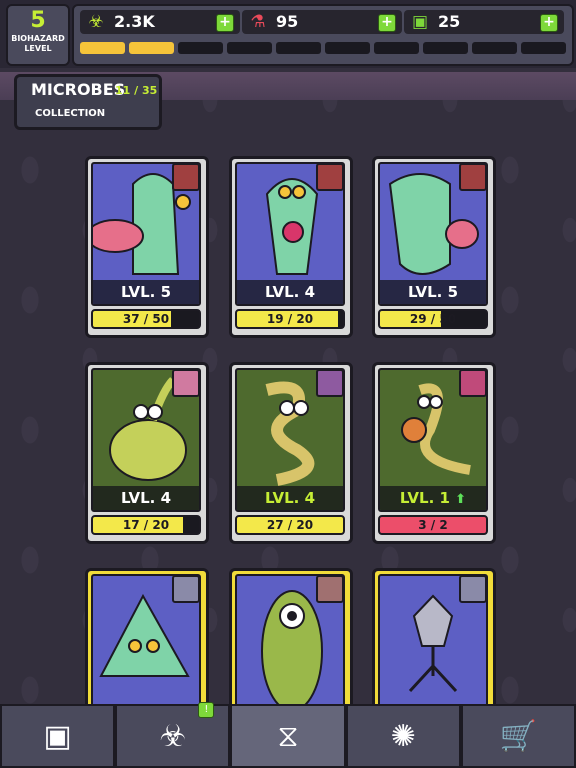 Image resolution: width=576 pixels, height=768 pixels. I want to click on card-progress-bar: 27 / 20, so click(290, 525).